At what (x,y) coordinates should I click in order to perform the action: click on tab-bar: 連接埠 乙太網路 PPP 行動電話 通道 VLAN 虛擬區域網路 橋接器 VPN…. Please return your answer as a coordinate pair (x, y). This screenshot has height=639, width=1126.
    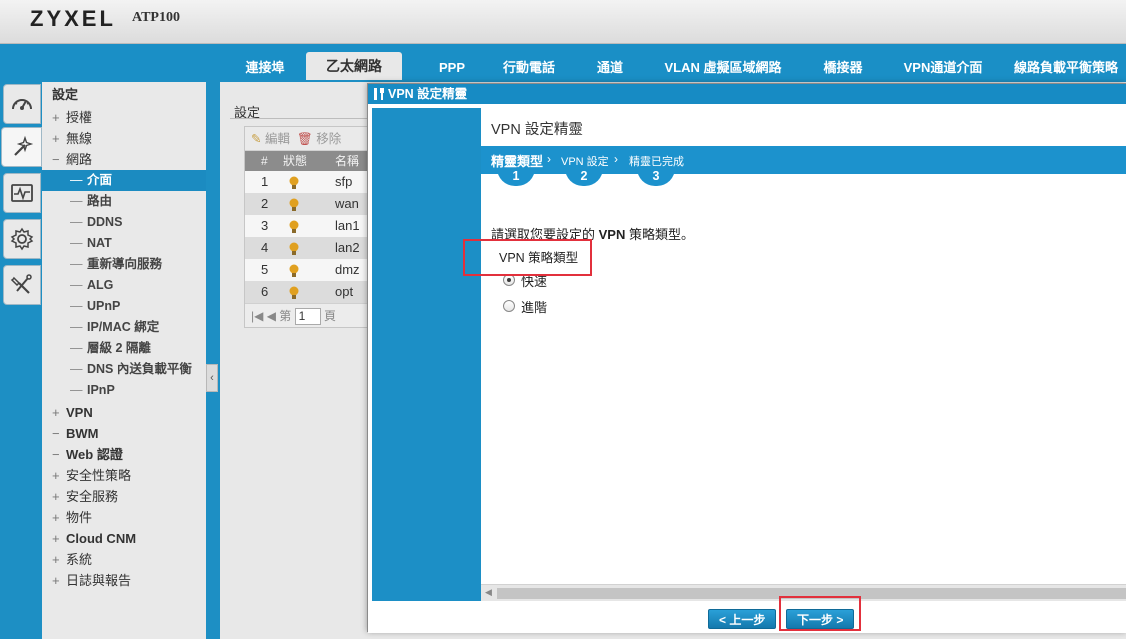
    Looking at the image, I should click on (563, 62).